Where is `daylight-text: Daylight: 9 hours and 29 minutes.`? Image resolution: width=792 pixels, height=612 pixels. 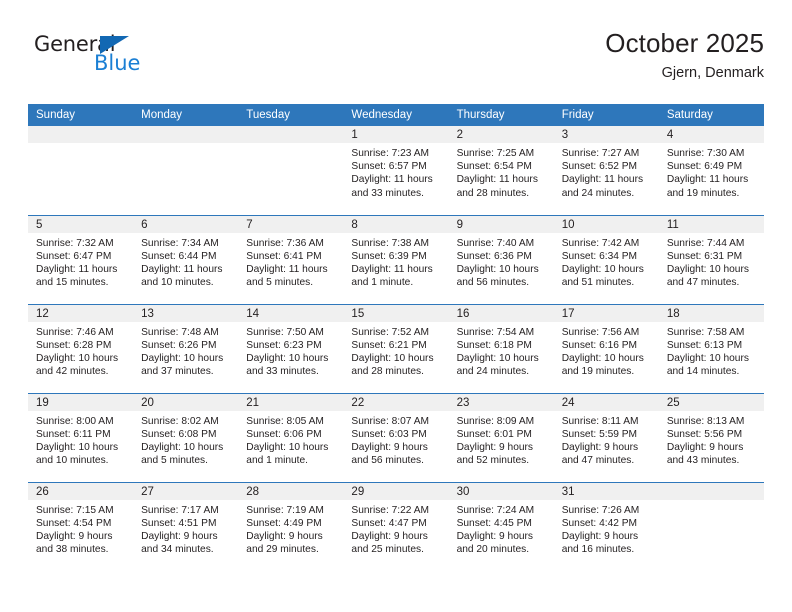
daylight-text: Daylight: 9 hours and 29 minutes. is located at coordinates (284, 543).